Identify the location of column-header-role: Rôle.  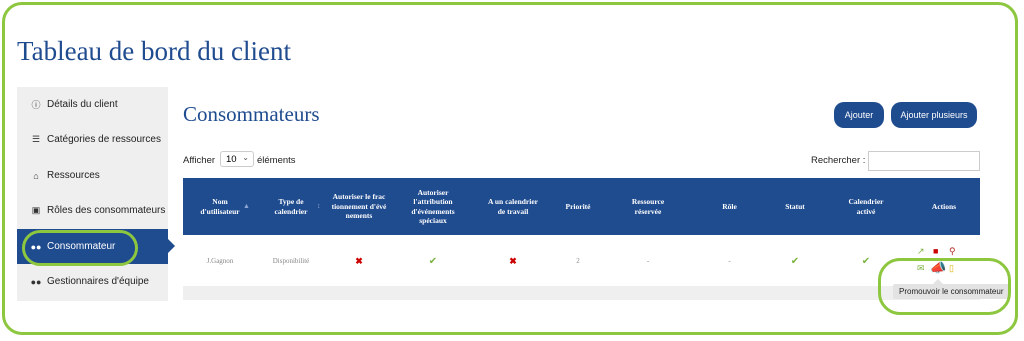
(729, 206).